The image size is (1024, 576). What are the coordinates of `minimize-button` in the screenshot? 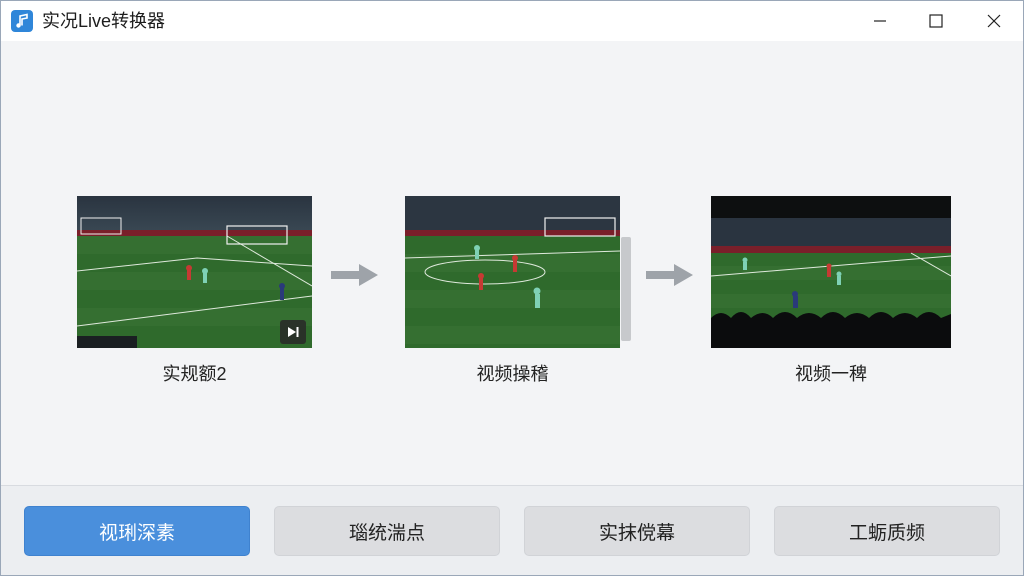 It's located at (880, 21).